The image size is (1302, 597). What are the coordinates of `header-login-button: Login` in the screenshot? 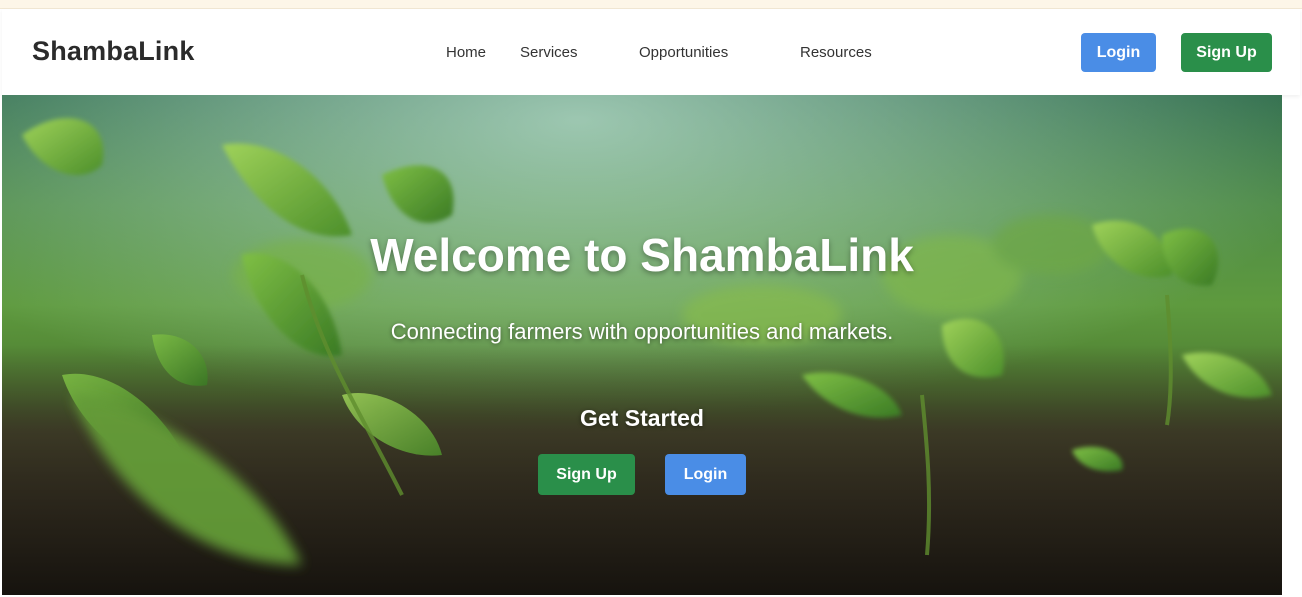 It's located at (1118, 52).